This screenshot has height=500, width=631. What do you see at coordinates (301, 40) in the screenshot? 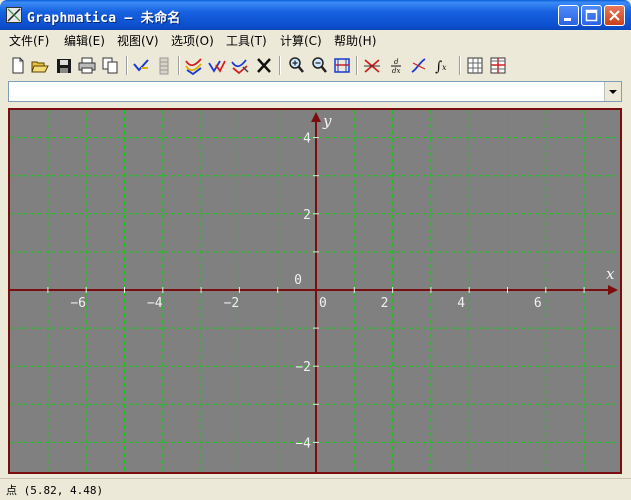
I see `menu-calc: 计算(C)` at bounding box center [301, 40].